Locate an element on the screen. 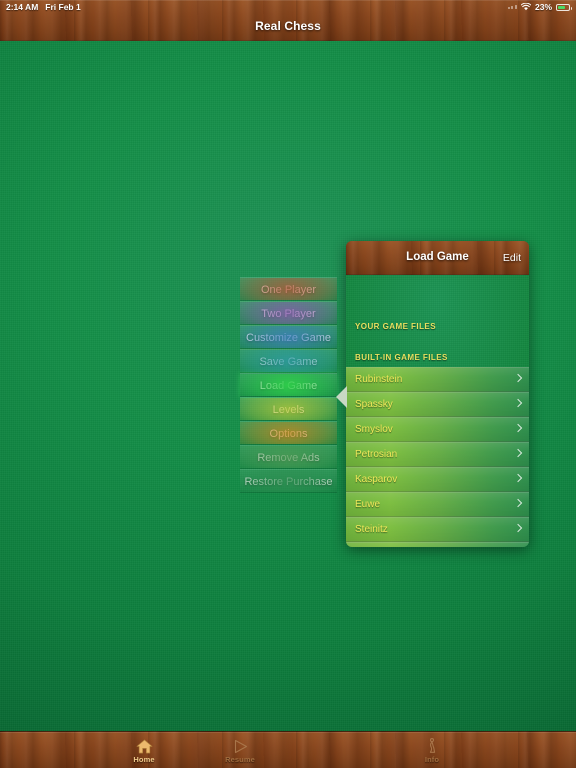  menu-item-restore-purchase: Restore Purchase is located at coordinates (288, 481).